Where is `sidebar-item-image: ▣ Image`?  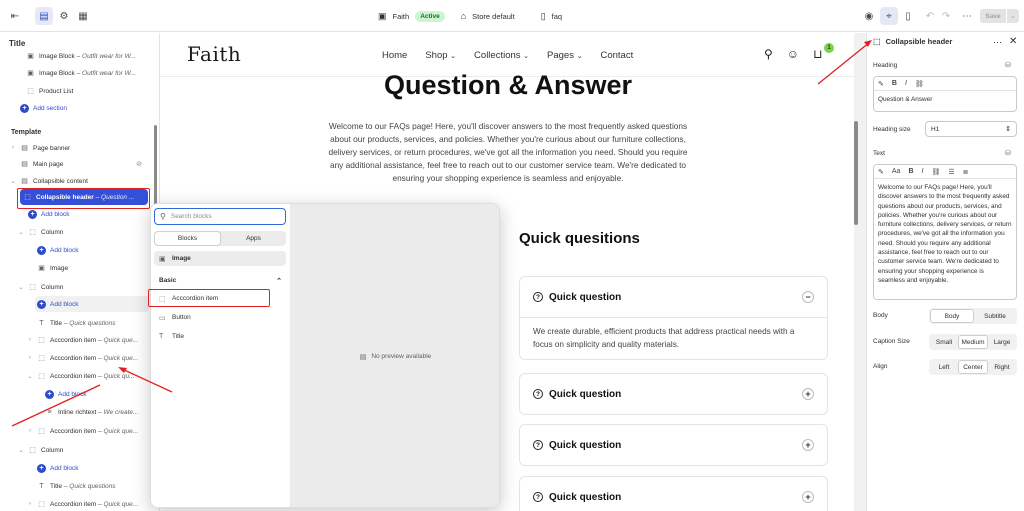
sidebar-item-image: ▣ Image is located at coordinates (92, 268).